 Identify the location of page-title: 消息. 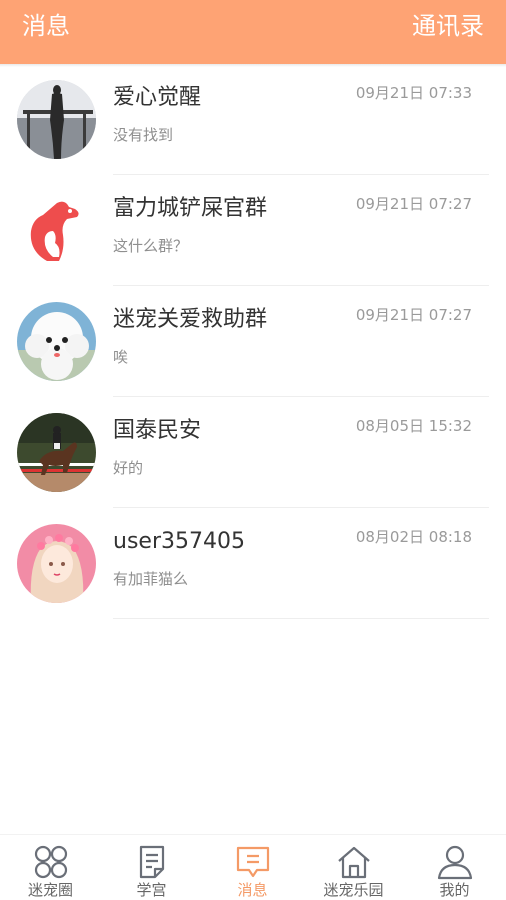
(46, 26).